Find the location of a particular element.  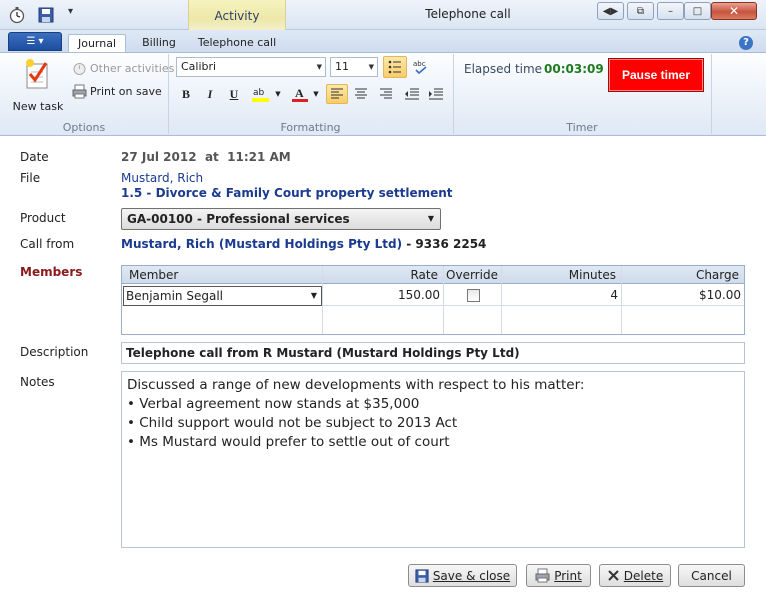

elapsed-time-label: Elapsed time is located at coordinates (503, 69).